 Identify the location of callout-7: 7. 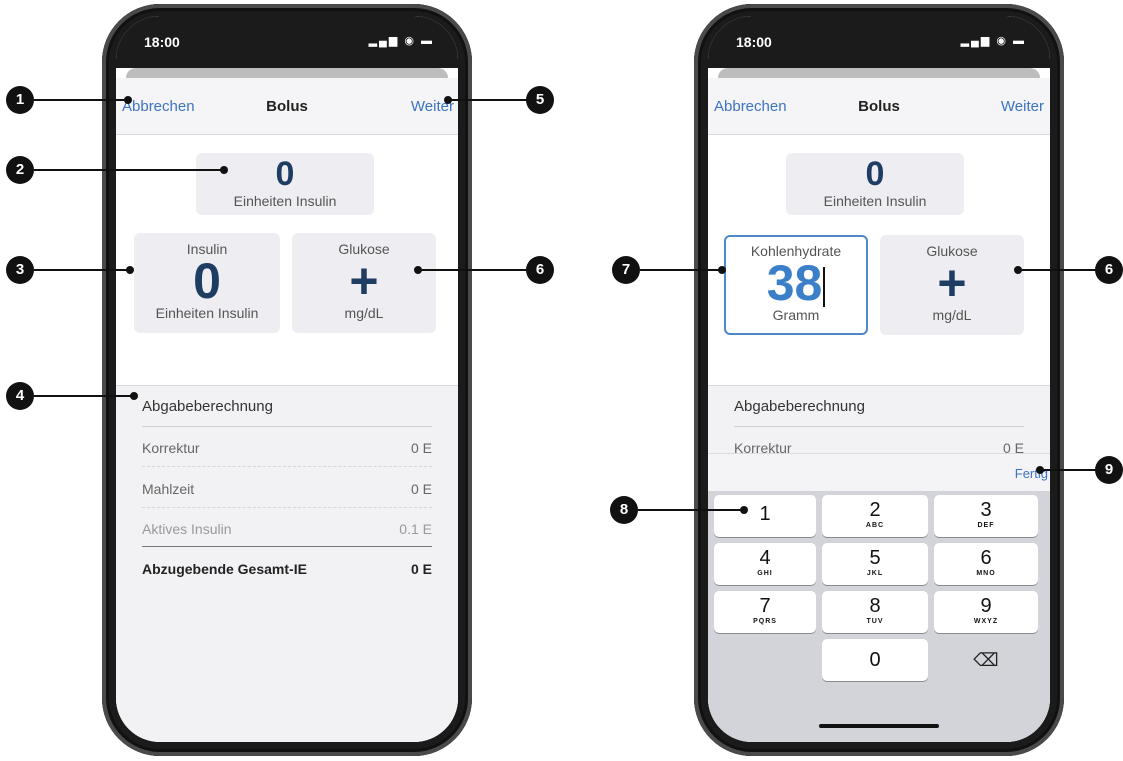
(626, 270).